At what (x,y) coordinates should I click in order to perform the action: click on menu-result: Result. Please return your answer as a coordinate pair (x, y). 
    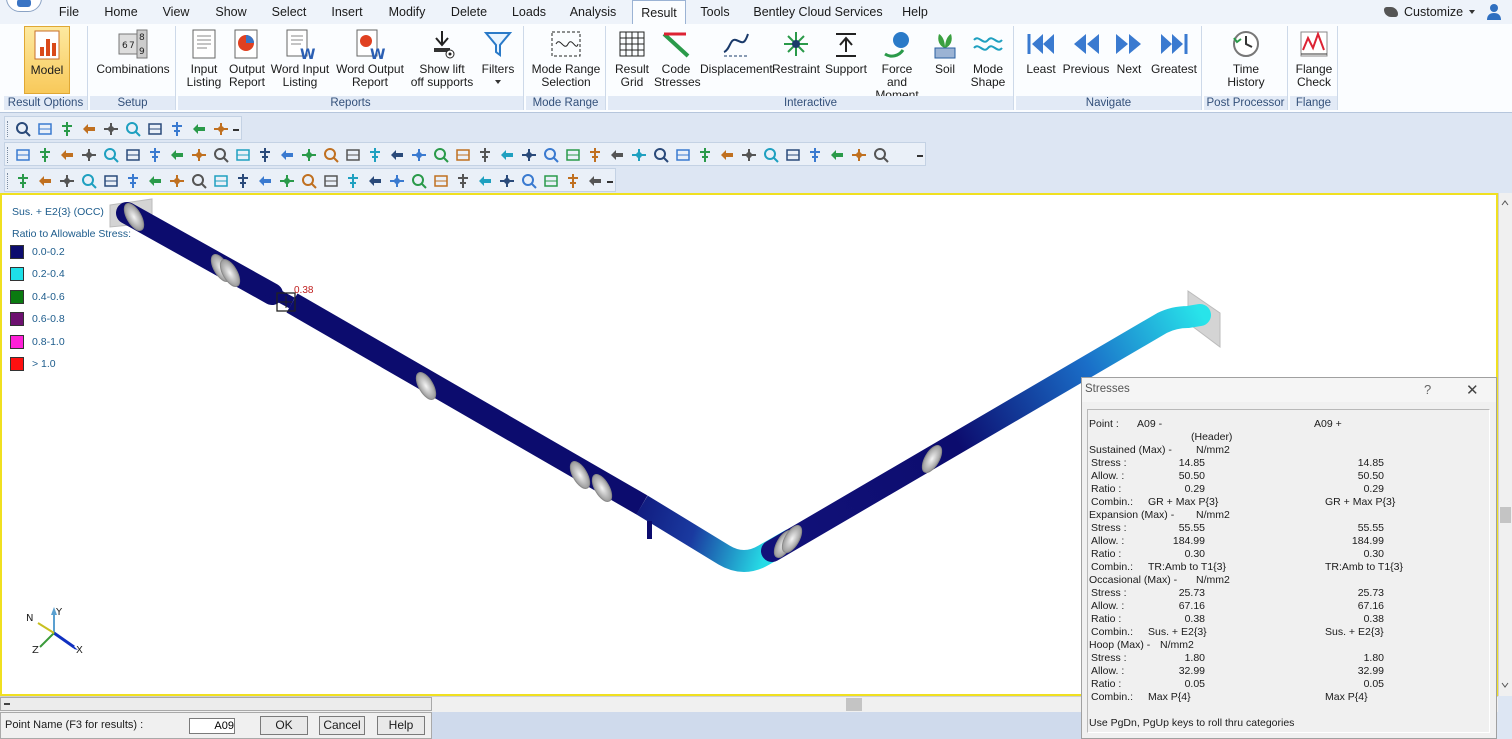
    Looking at the image, I should click on (659, 12).